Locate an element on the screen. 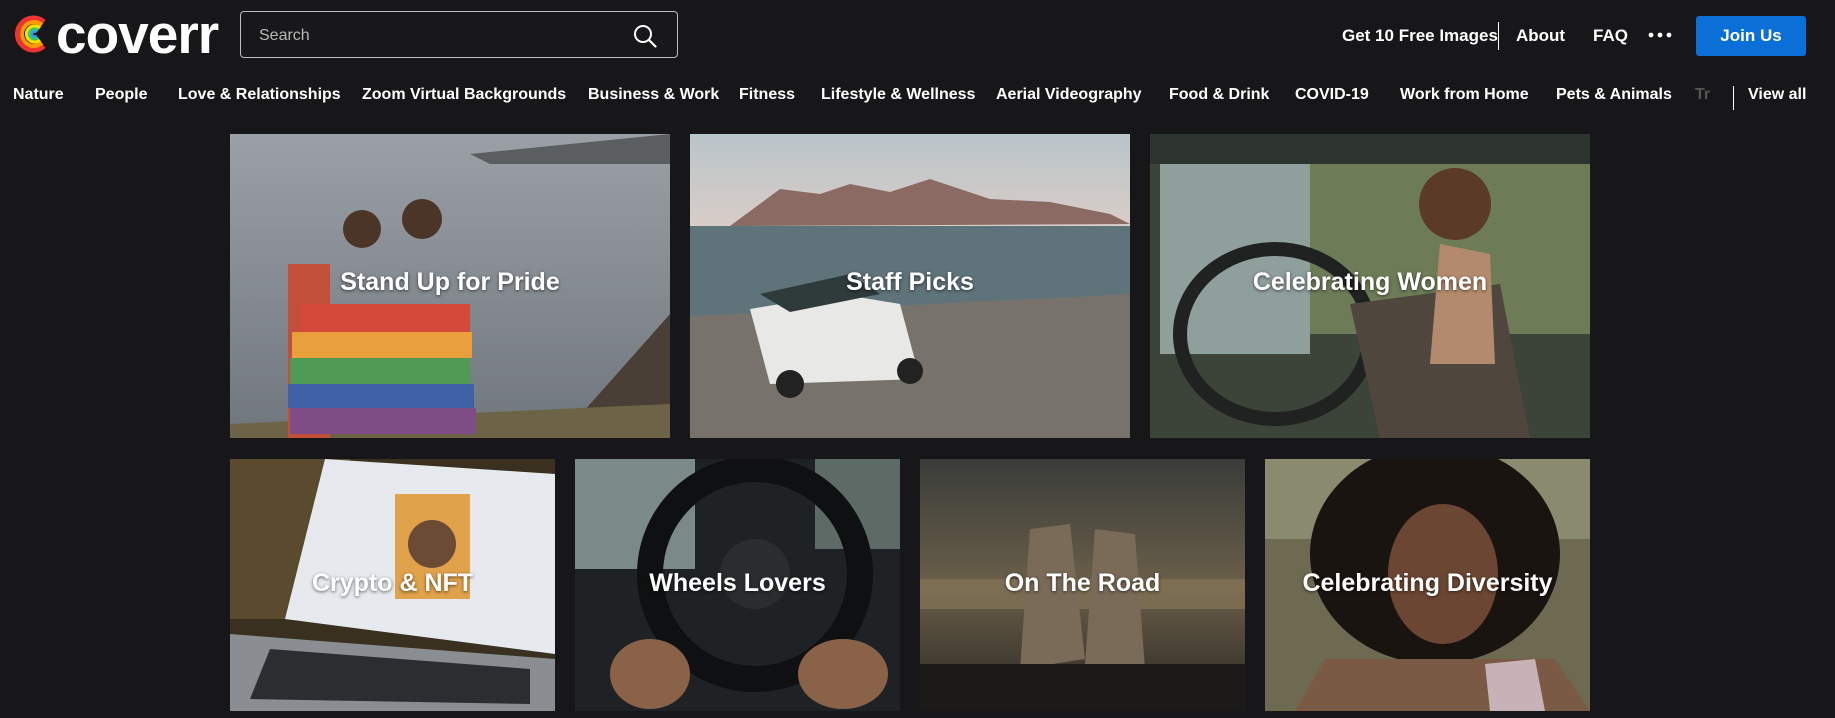 The height and width of the screenshot is (718, 1835). collection-card-wheels-lovers: Wheels Lovers is located at coordinates (737, 585).